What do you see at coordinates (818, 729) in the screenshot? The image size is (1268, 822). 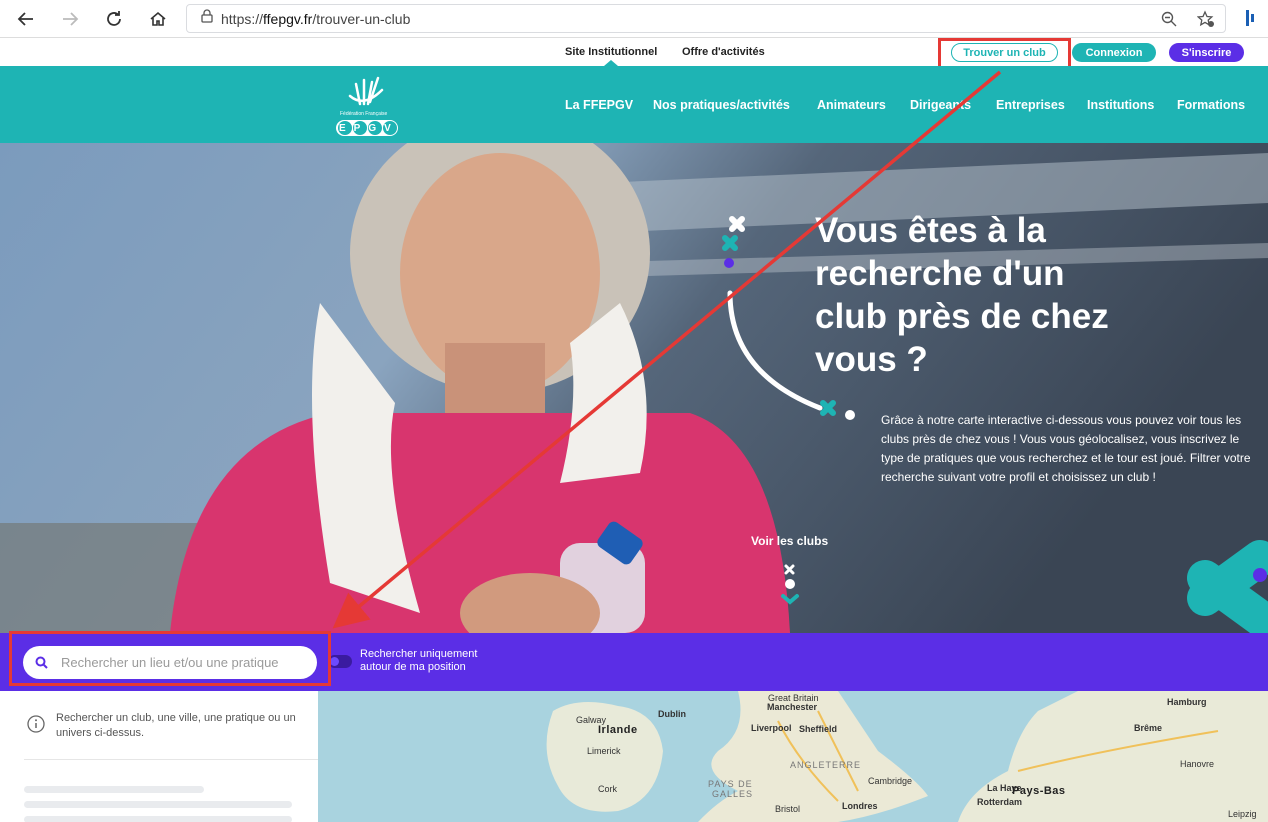 I see `map-label: Sheffield` at bounding box center [818, 729].